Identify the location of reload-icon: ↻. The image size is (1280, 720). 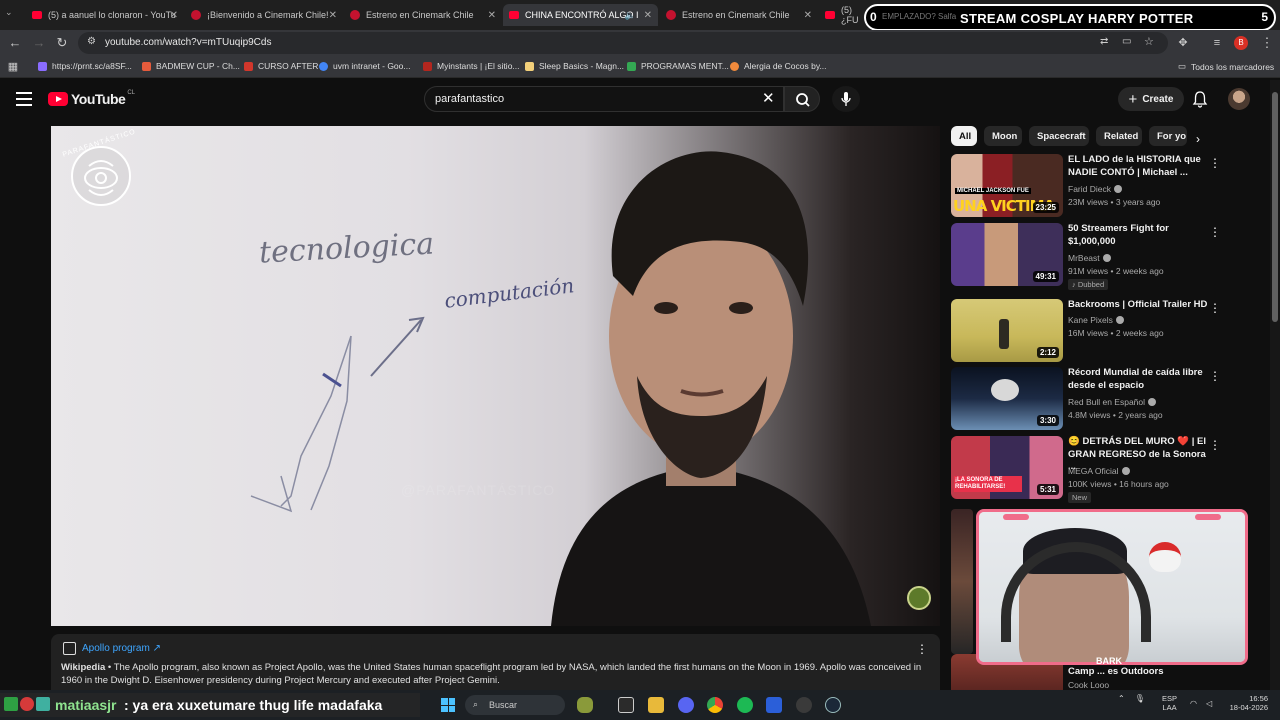
(62, 43).